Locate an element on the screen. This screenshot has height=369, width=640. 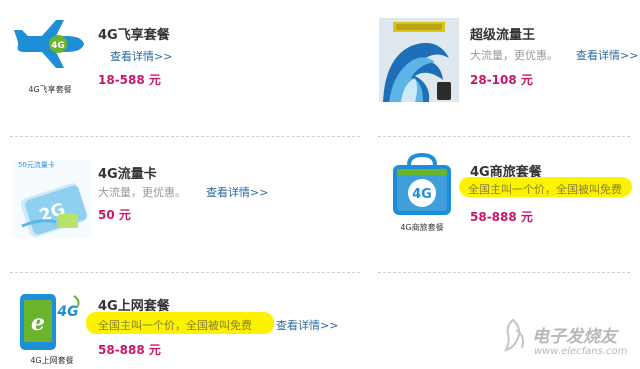
product-price: 50 元 is located at coordinates (114, 215).